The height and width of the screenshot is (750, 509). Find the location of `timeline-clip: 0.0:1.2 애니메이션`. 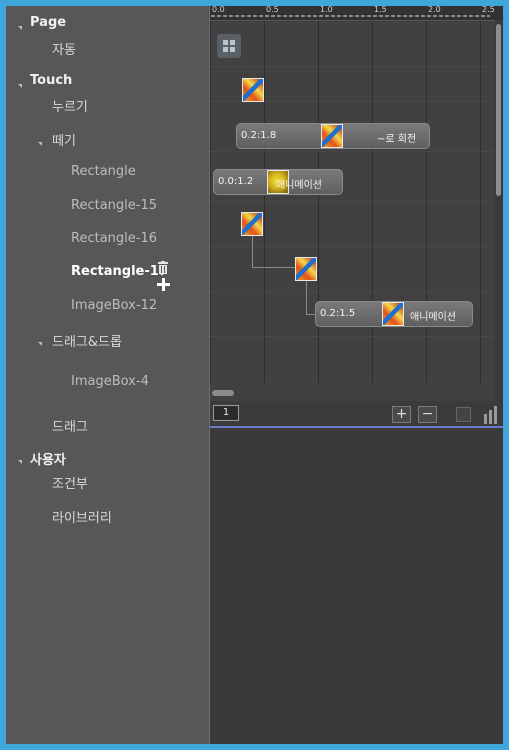

timeline-clip: 0.0:1.2 애니메이션 is located at coordinates (278, 182).